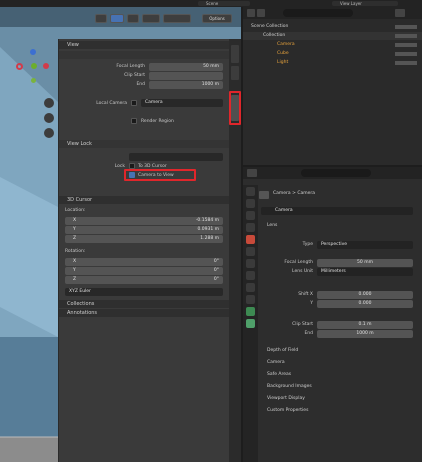  What do you see at coordinates (140, 84) in the screenshot?
I see `clip-end-label: End` at bounding box center [140, 84].